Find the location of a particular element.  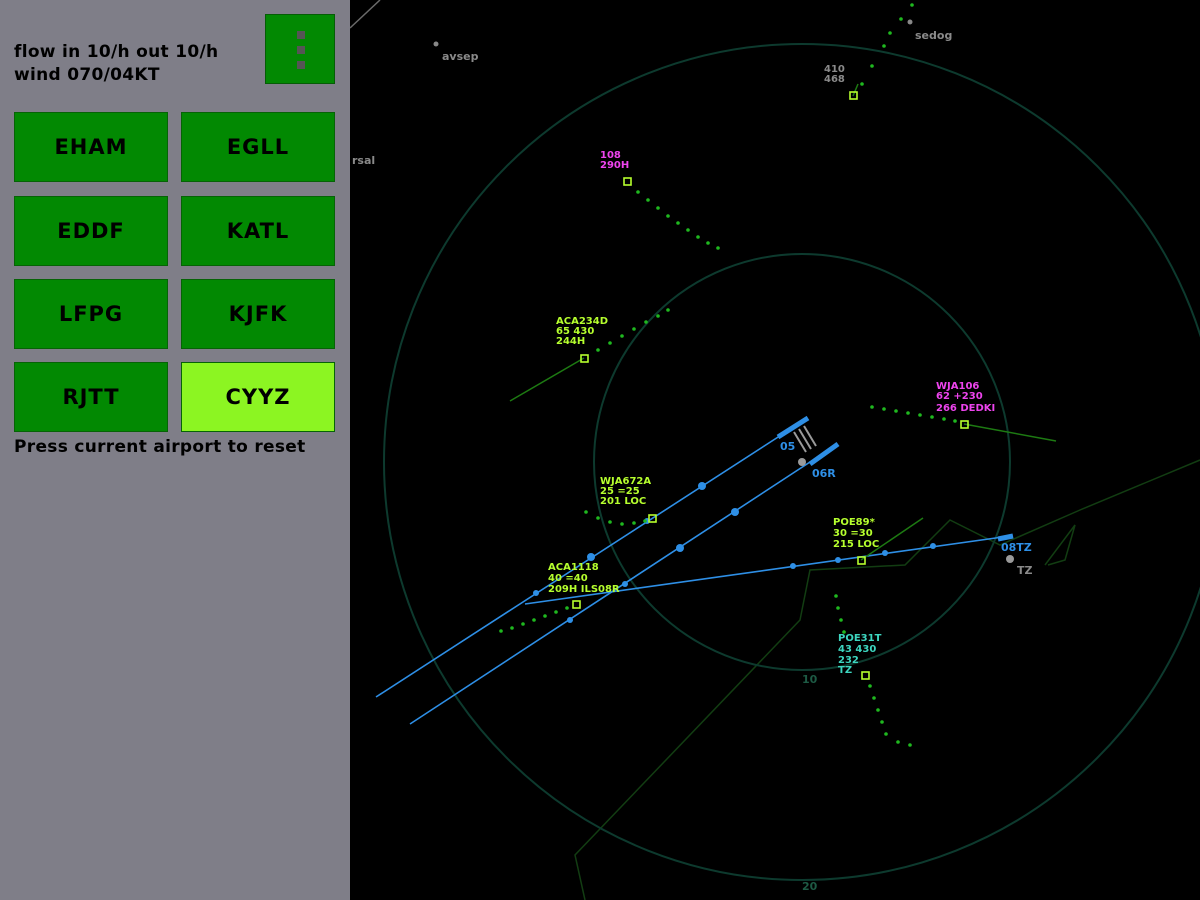

runway-08tz is located at coordinates (1005, 537).